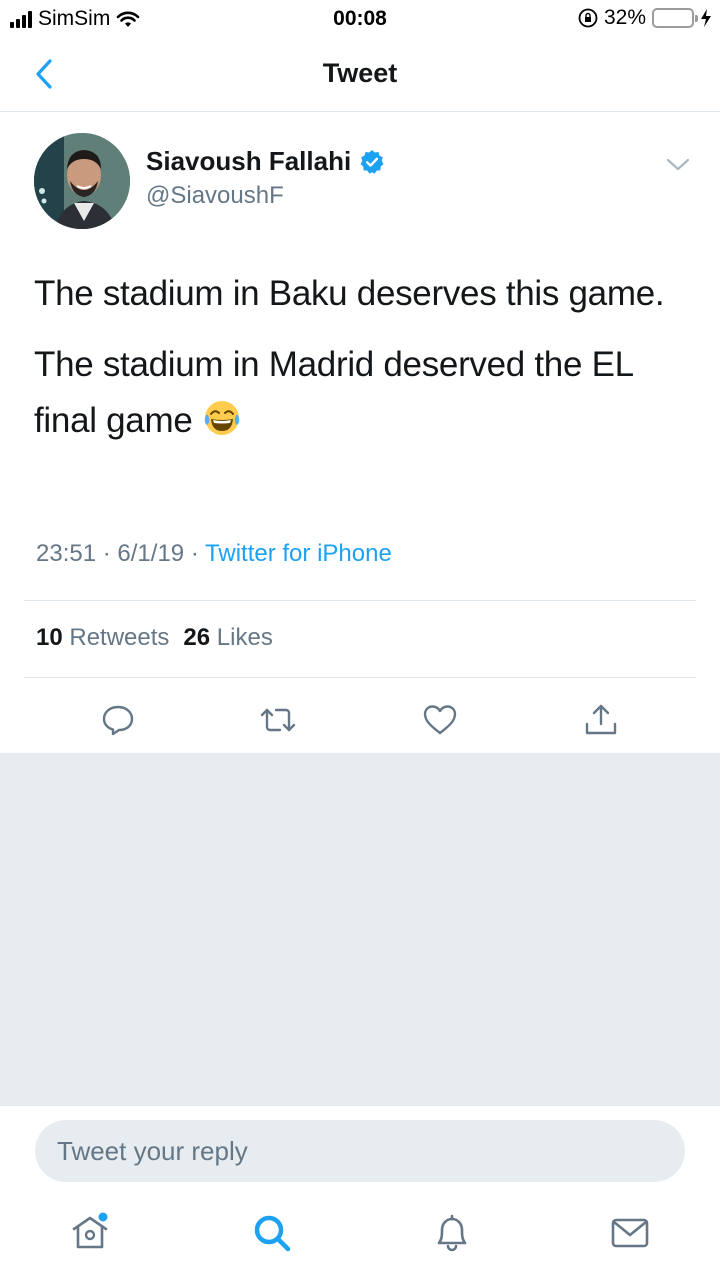  I want to click on tweet-meta: 23:51 · 6/1/19 · Twitter for iPhone, so click(214, 554).